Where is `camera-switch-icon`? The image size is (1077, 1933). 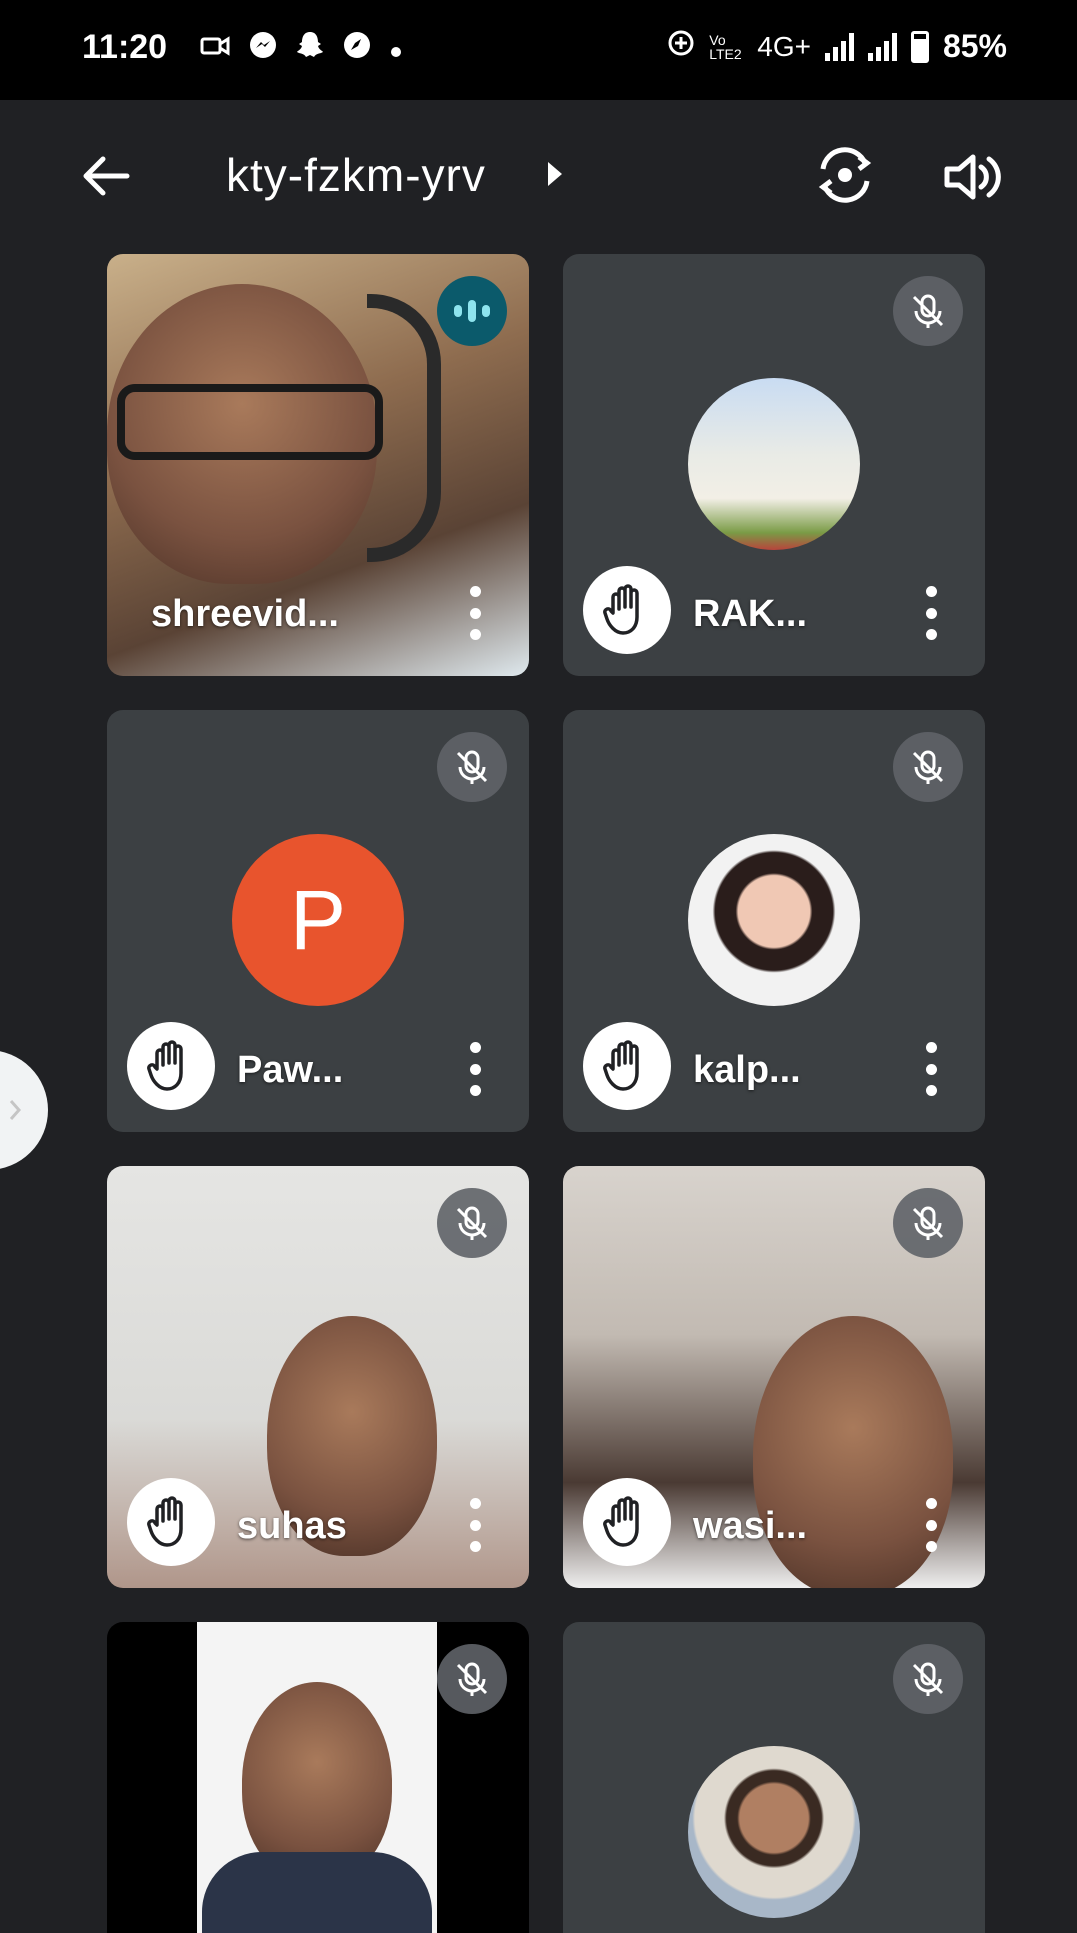 camera-switch-icon is located at coordinates (845, 175).